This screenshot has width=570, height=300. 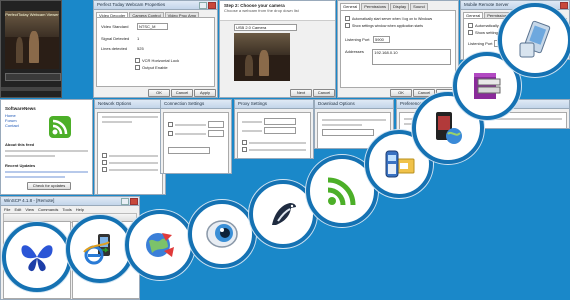 What do you see at coordinates (138, 38) in the screenshot?
I see `signal-detected-value: 1` at bounding box center [138, 38].